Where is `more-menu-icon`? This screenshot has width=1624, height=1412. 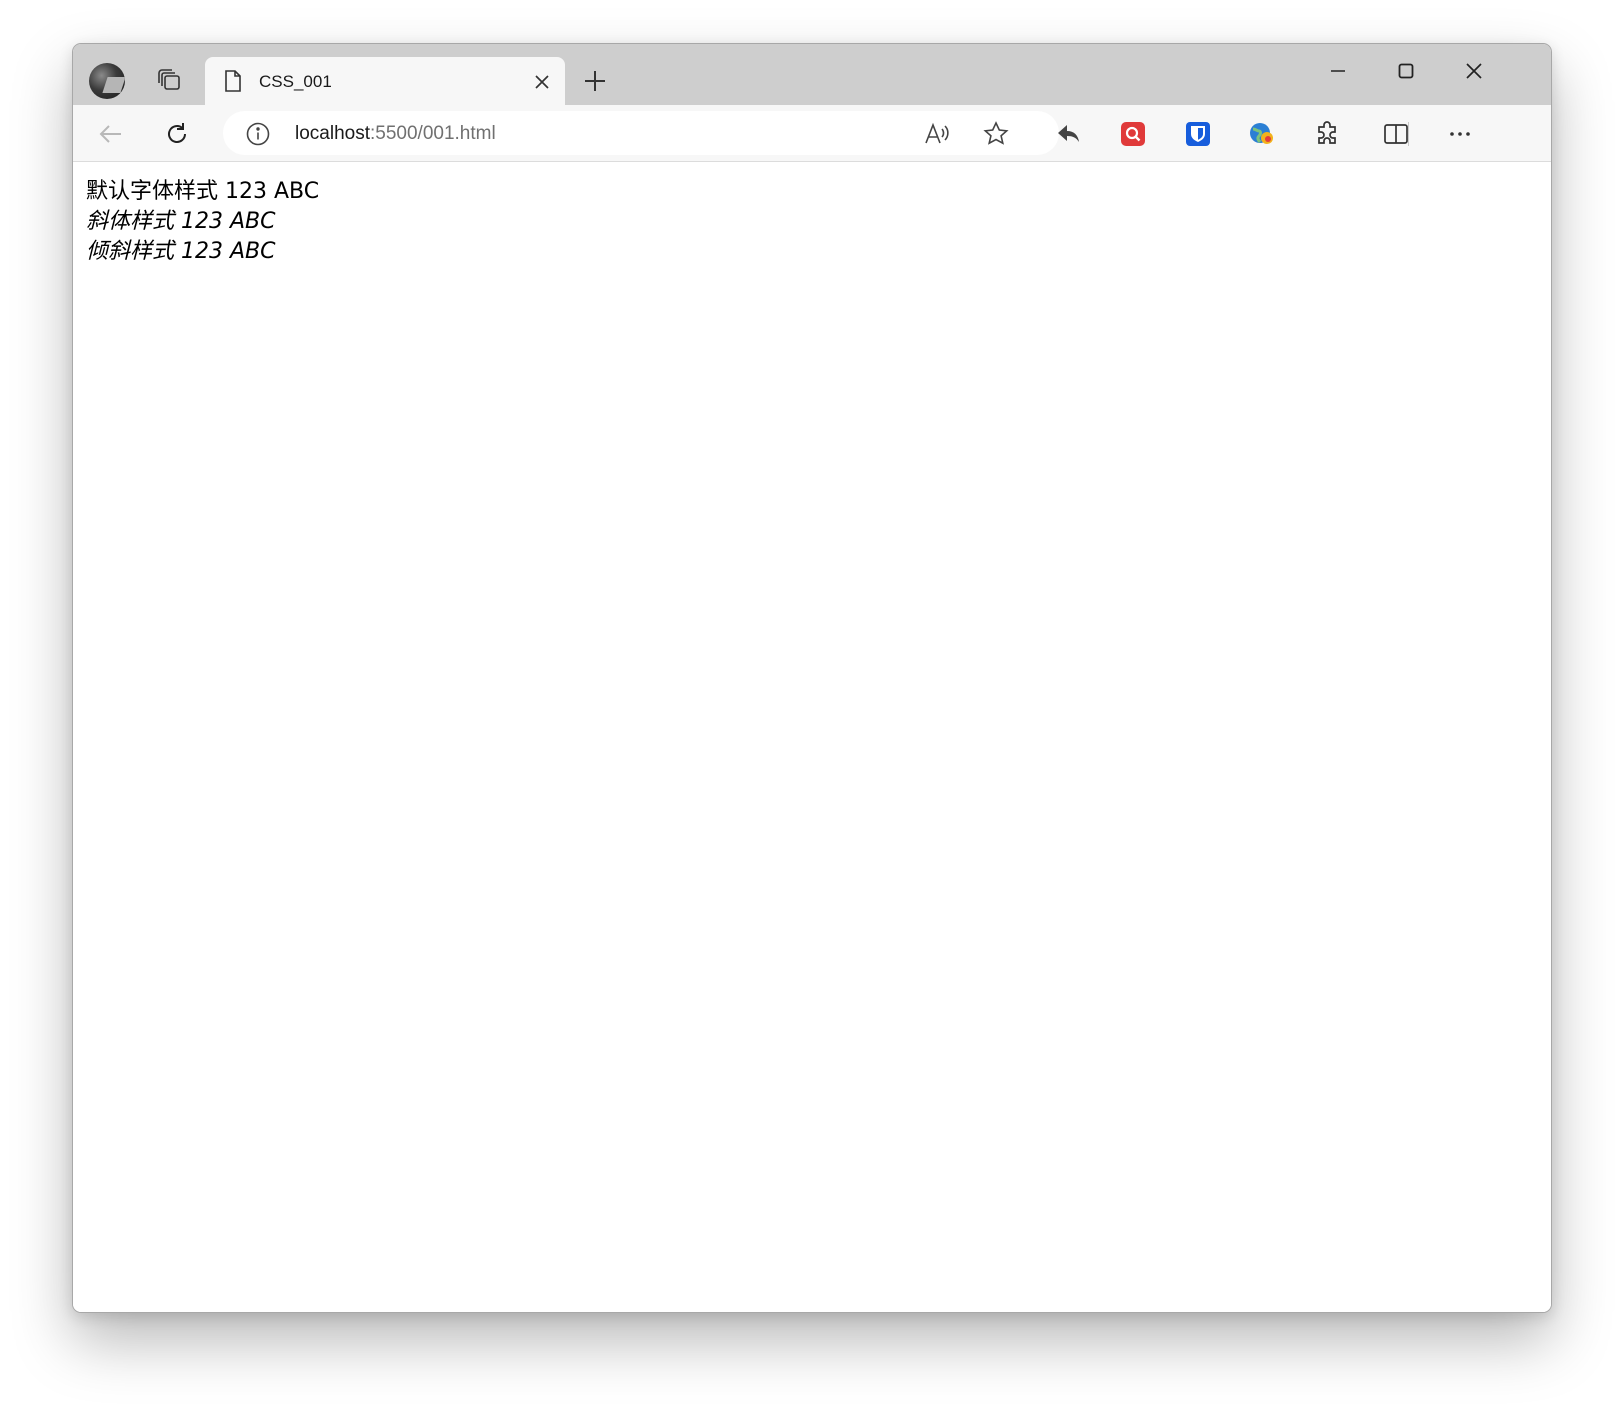 more-menu-icon is located at coordinates (1460, 134).